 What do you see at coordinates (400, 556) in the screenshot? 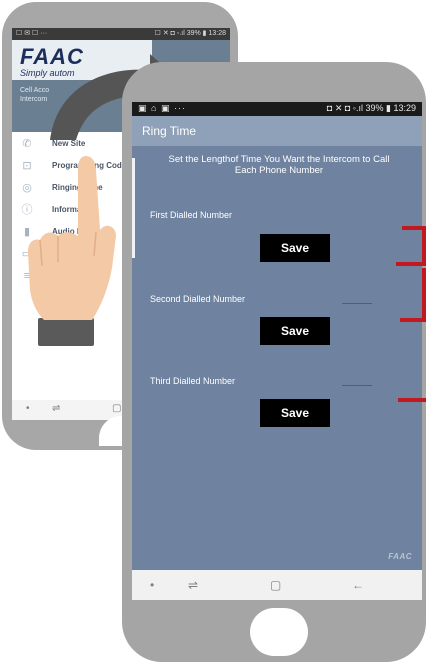
I see `faac-watermark: FAAC` at bounding box center [400, 556].